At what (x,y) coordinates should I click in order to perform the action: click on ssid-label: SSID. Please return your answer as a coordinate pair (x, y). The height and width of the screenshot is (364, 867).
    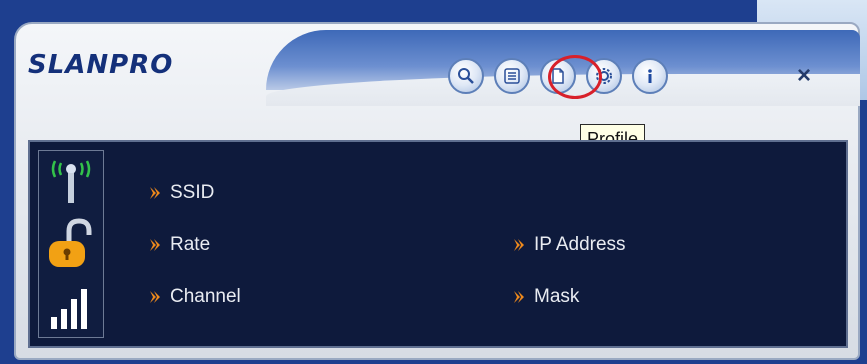
    Looking at the image, I should click on (192, 192).